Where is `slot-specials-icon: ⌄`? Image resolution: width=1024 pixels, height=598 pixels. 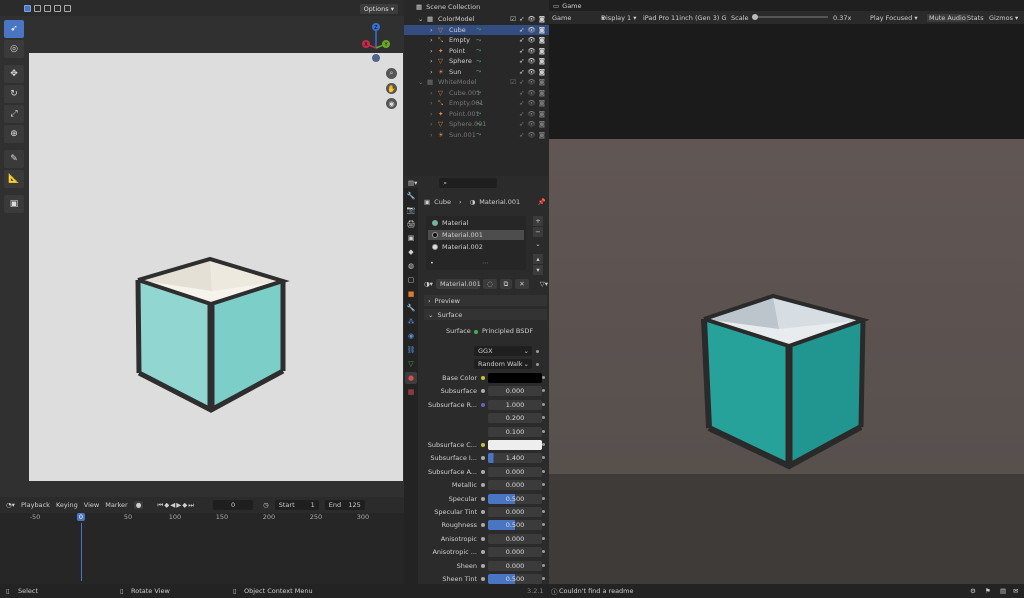 slot-specials-icon: ⌄ is located at coordinates (538, 245).